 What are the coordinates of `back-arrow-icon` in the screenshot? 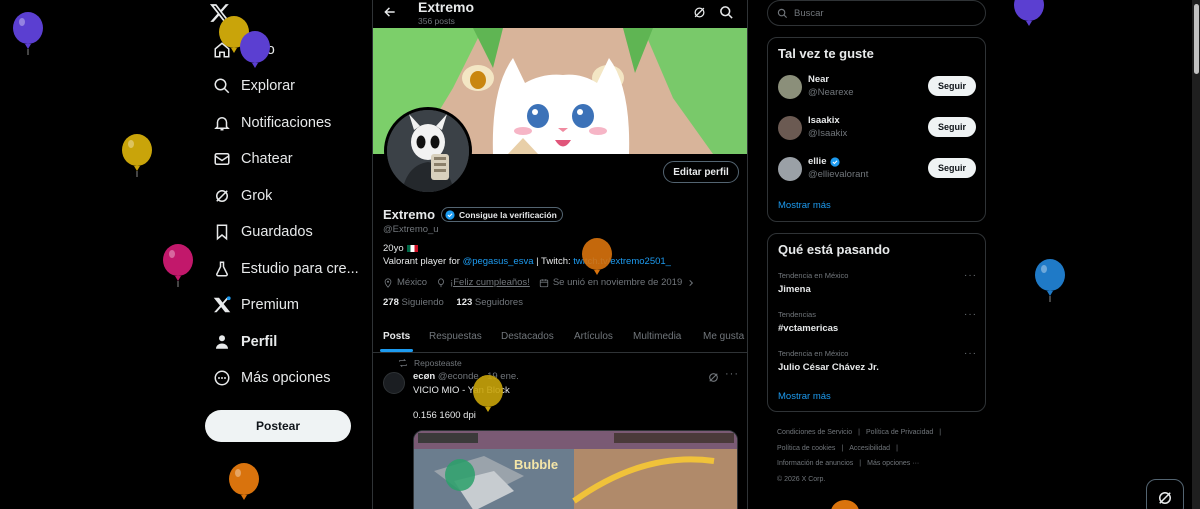 It's located at (390, 12).